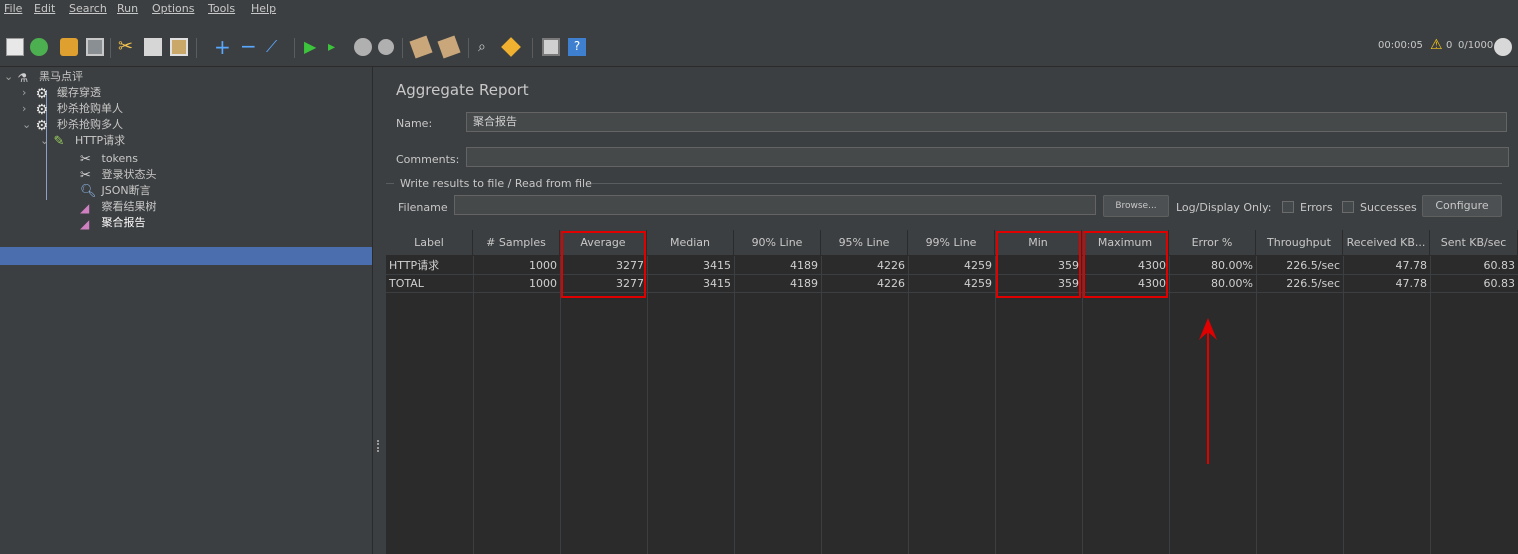 The width and height of the screenshot is (1518, 554). Describe the element at coordinates (221, 8) in the screenshot. I see `menu-tools: Tools` at that location.